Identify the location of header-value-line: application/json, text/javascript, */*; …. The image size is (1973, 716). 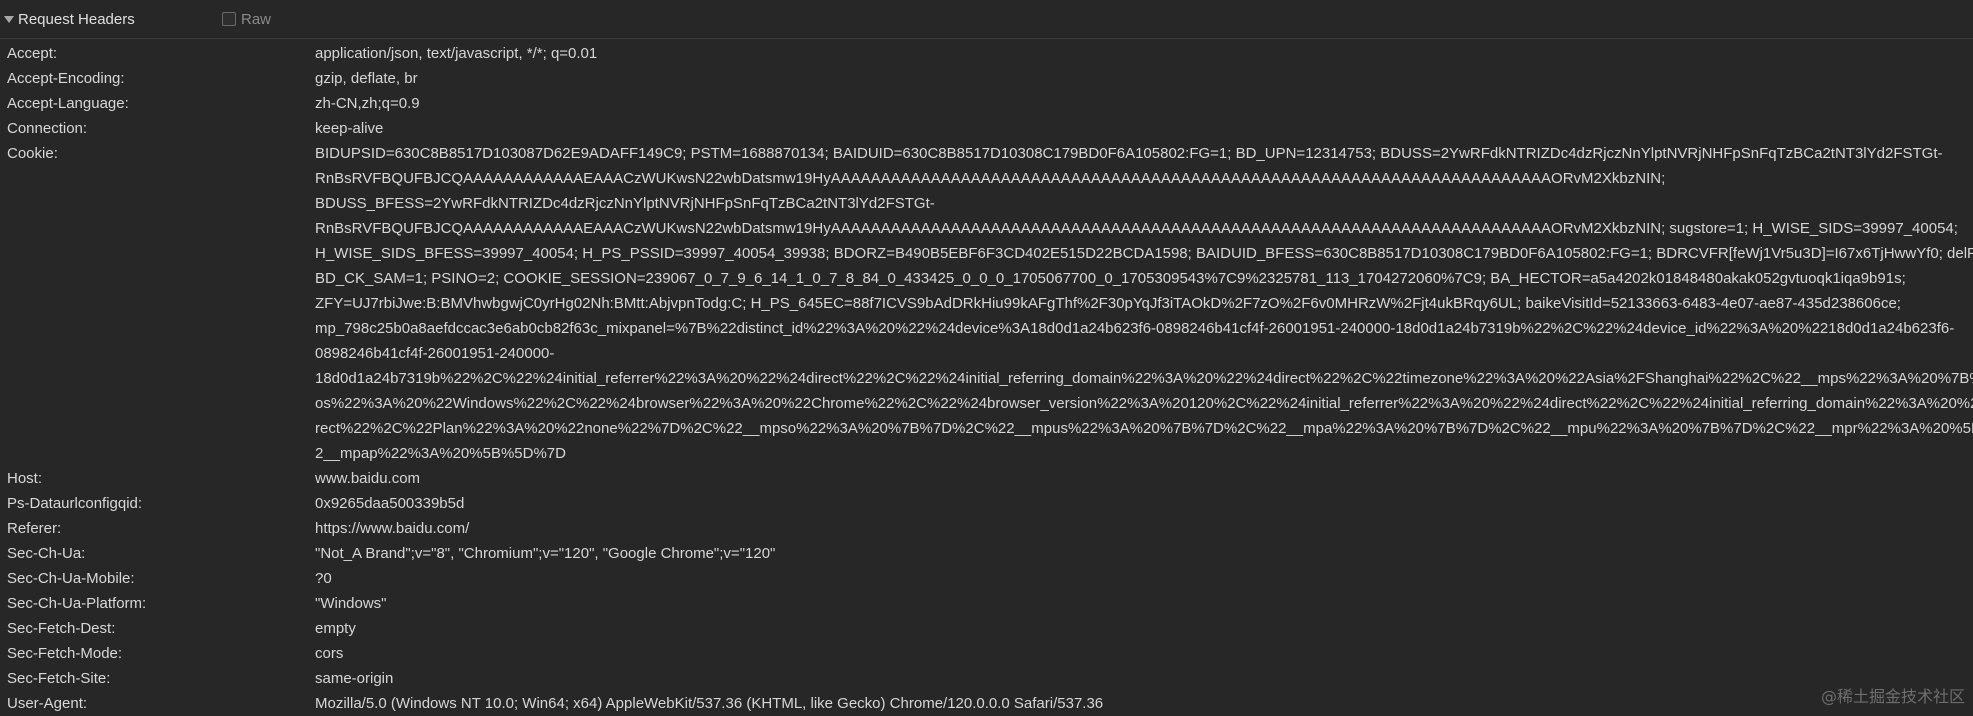
(456, 53).